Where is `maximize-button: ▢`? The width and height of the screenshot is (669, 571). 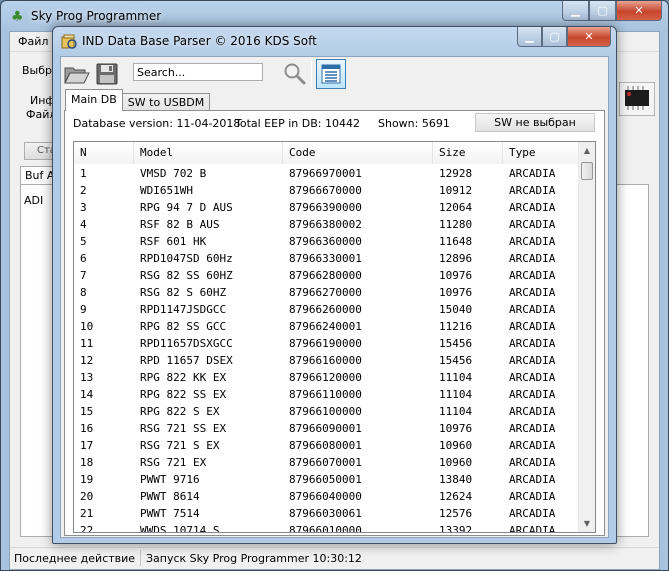
maximize-button: ▢ is located at coordinates (602, 11).